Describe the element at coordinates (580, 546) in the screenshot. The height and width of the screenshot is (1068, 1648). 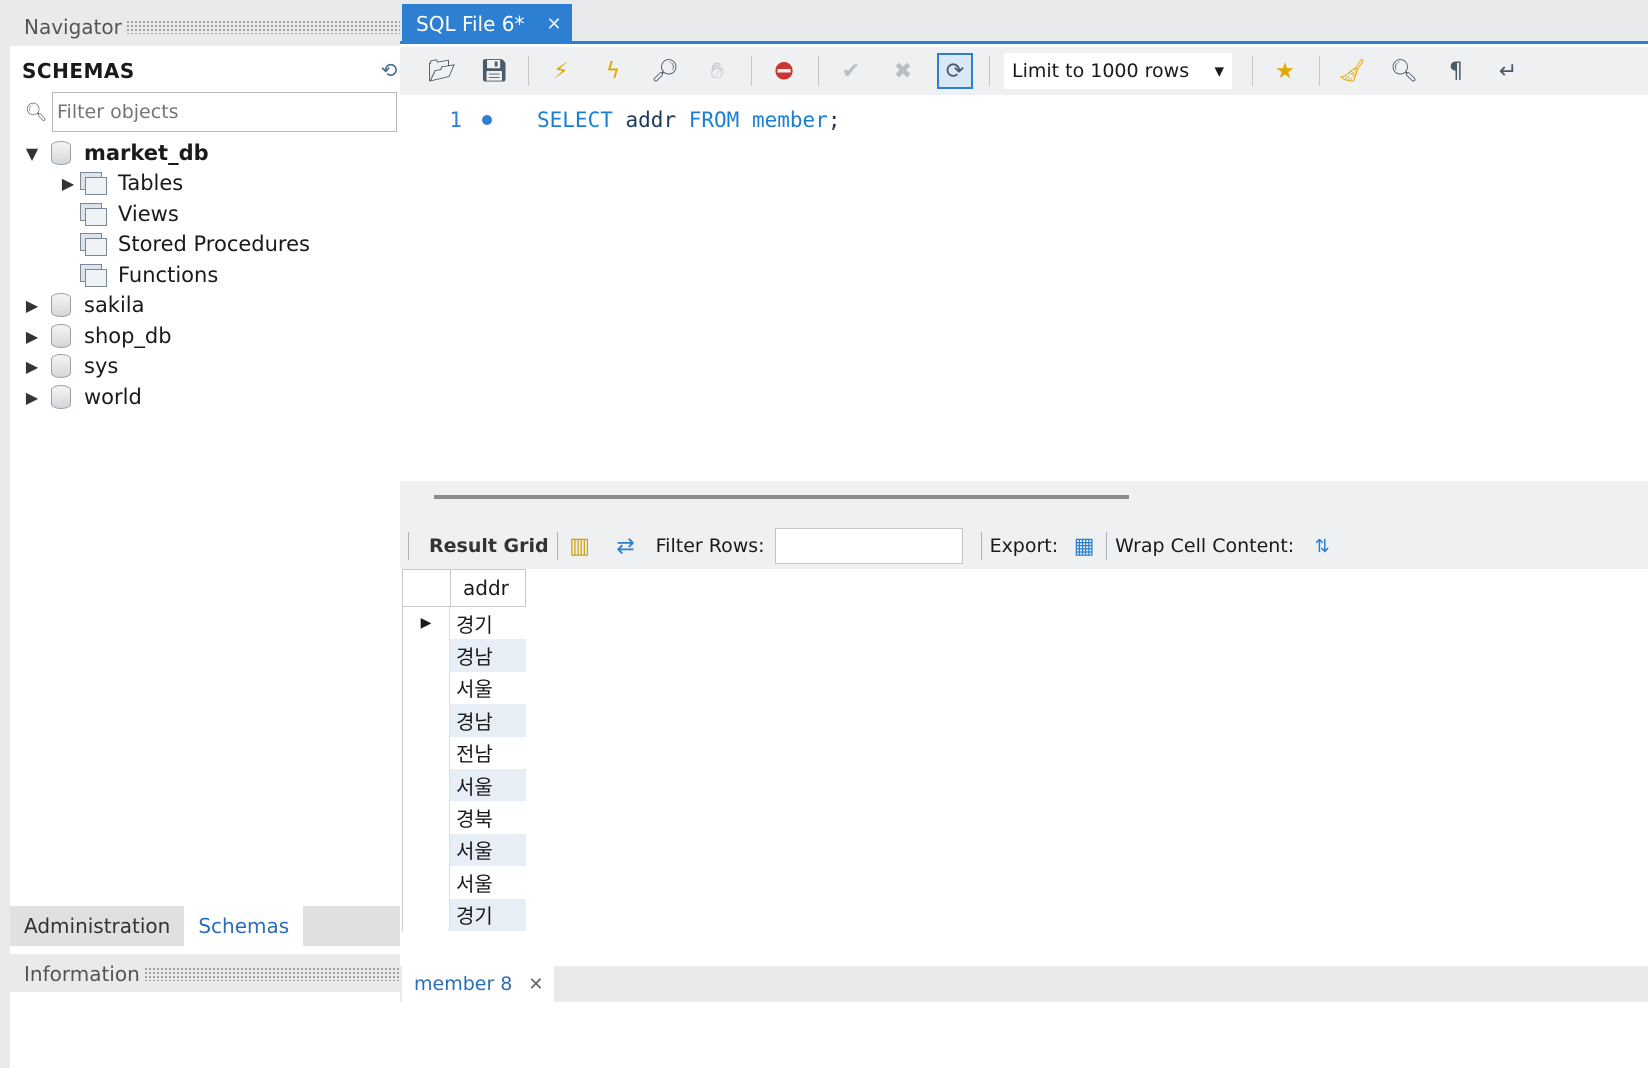
I see `grid-view-icon: ▥` at that location.